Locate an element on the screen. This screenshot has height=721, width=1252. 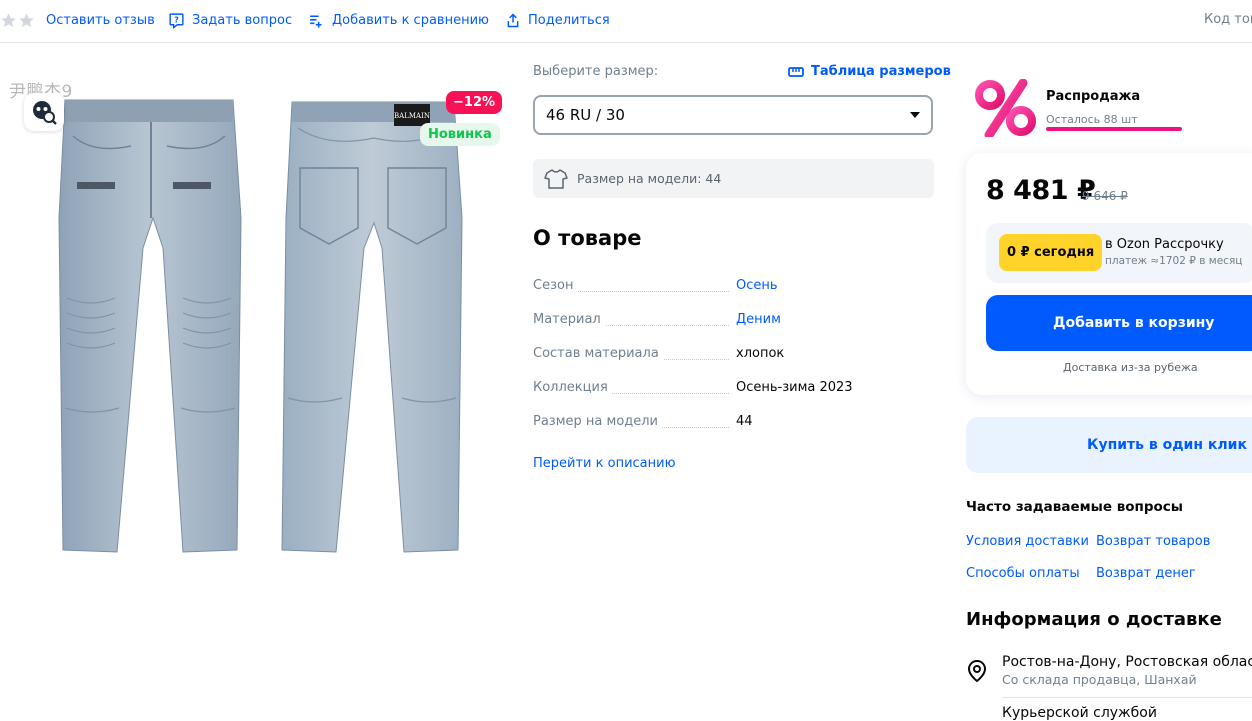
current-price: 8 481 ₽ is located at coordinates (1041, 190).